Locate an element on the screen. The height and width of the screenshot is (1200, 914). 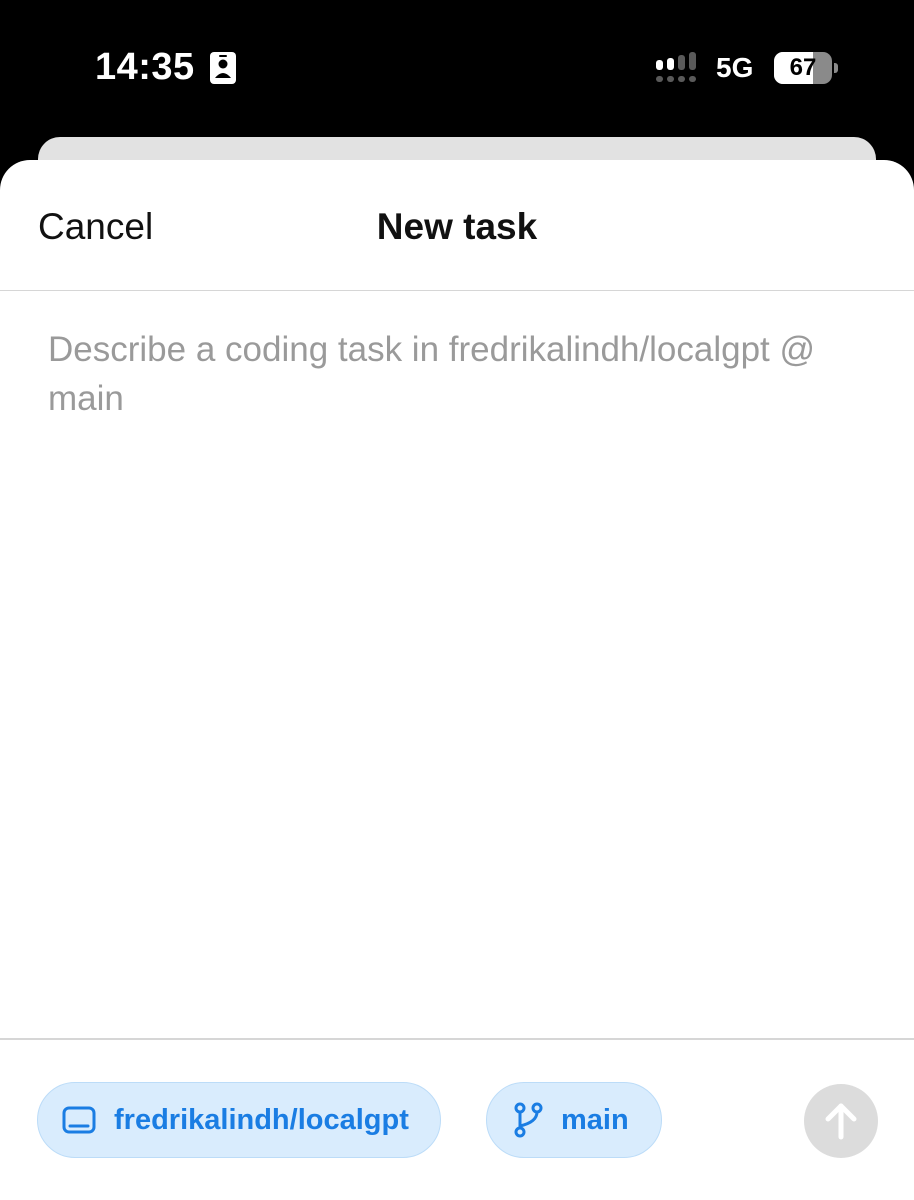
battery-icon: 67 is located at coordinates (806, 68).